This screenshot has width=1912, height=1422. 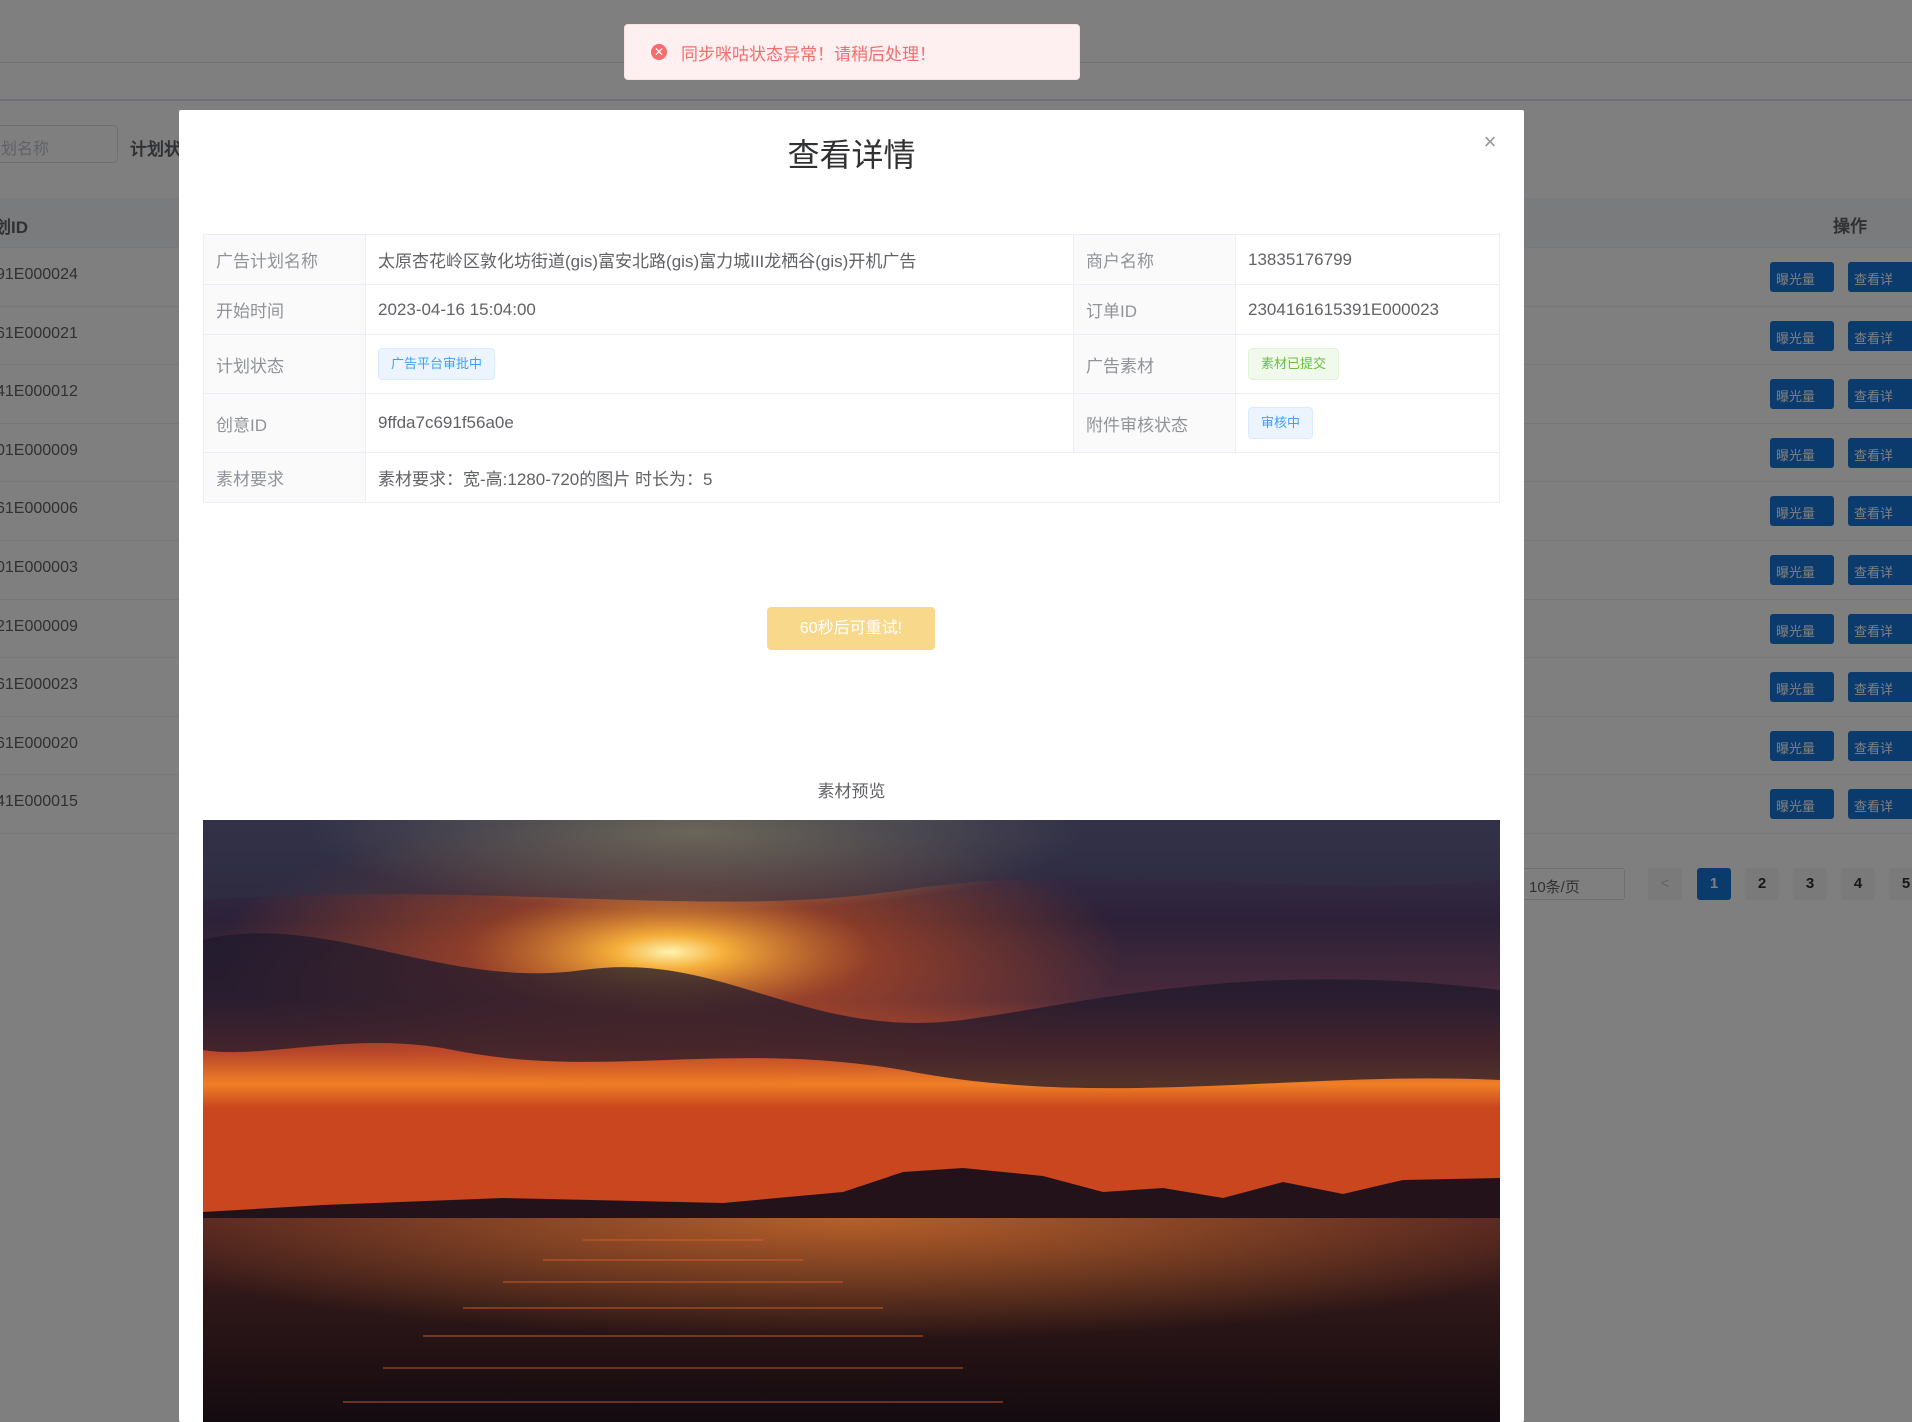 I want to click on attachment-status-label: 附件审核状态, so click(x=1154, y=423).